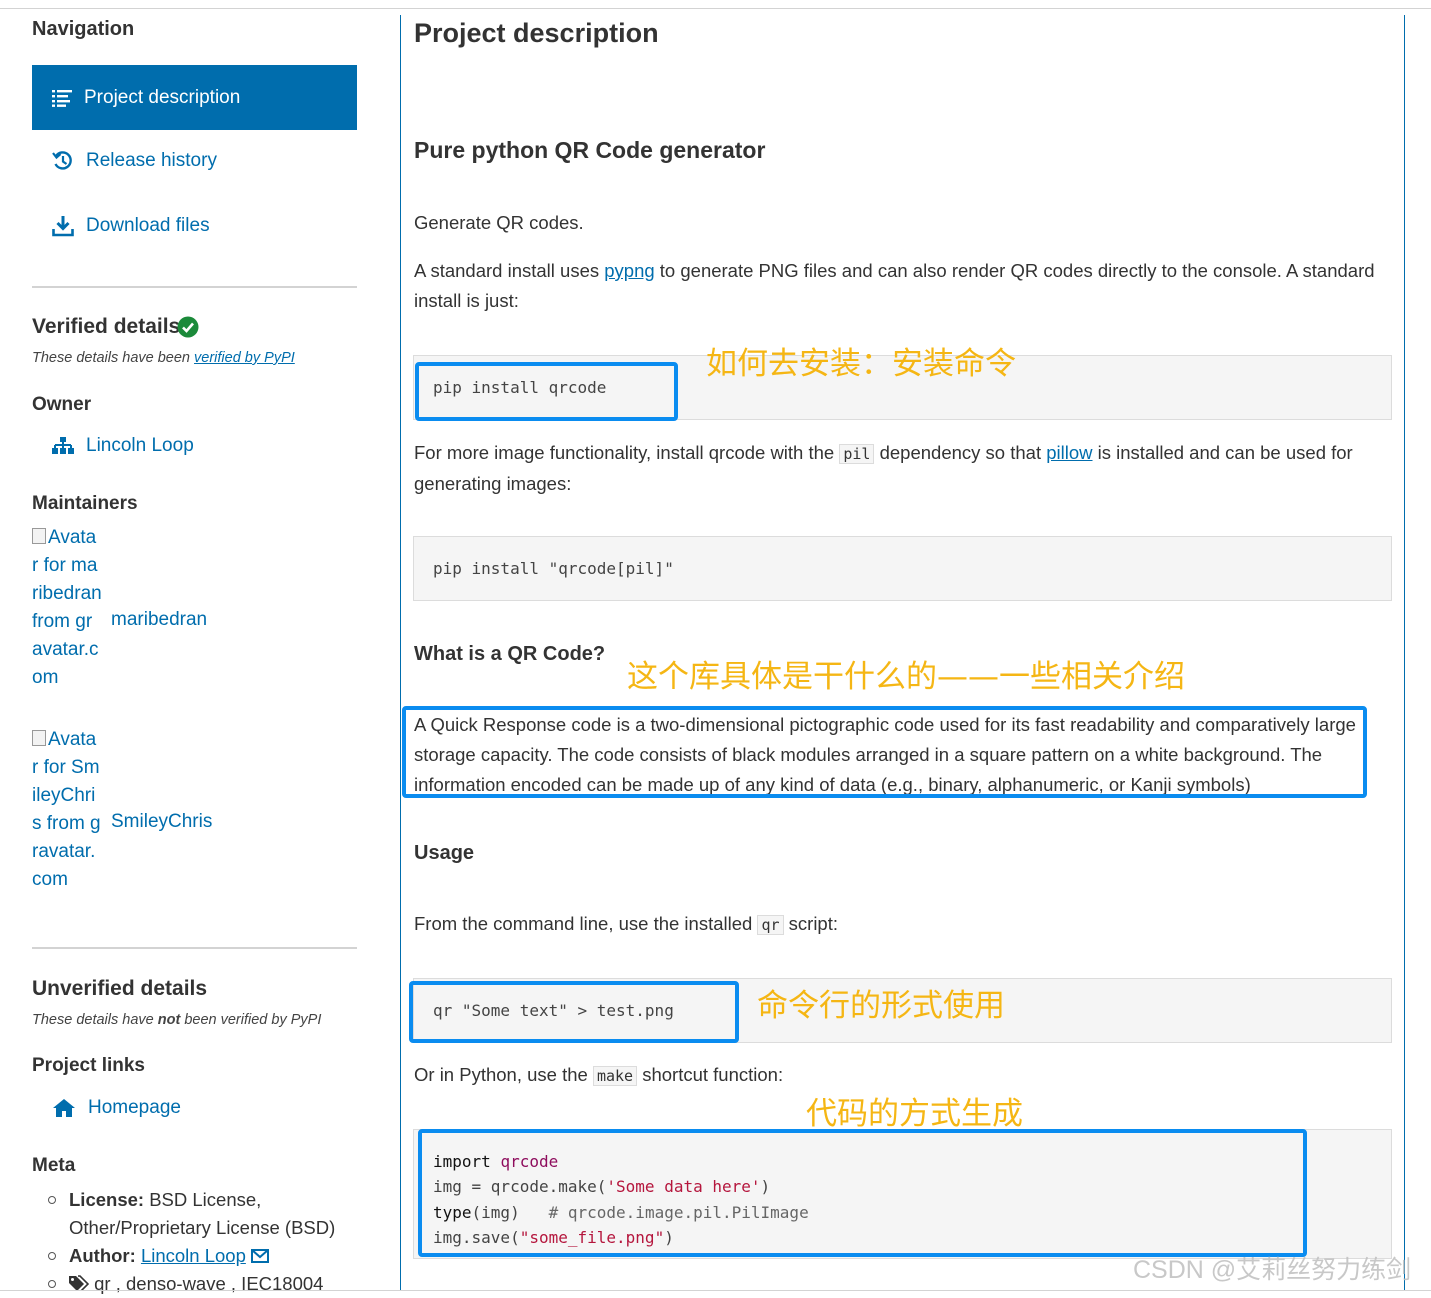 The width and height of the screenshot is (1431, 1298). I want to click on author-link: Lincoln Loop, so click(193, 1255).